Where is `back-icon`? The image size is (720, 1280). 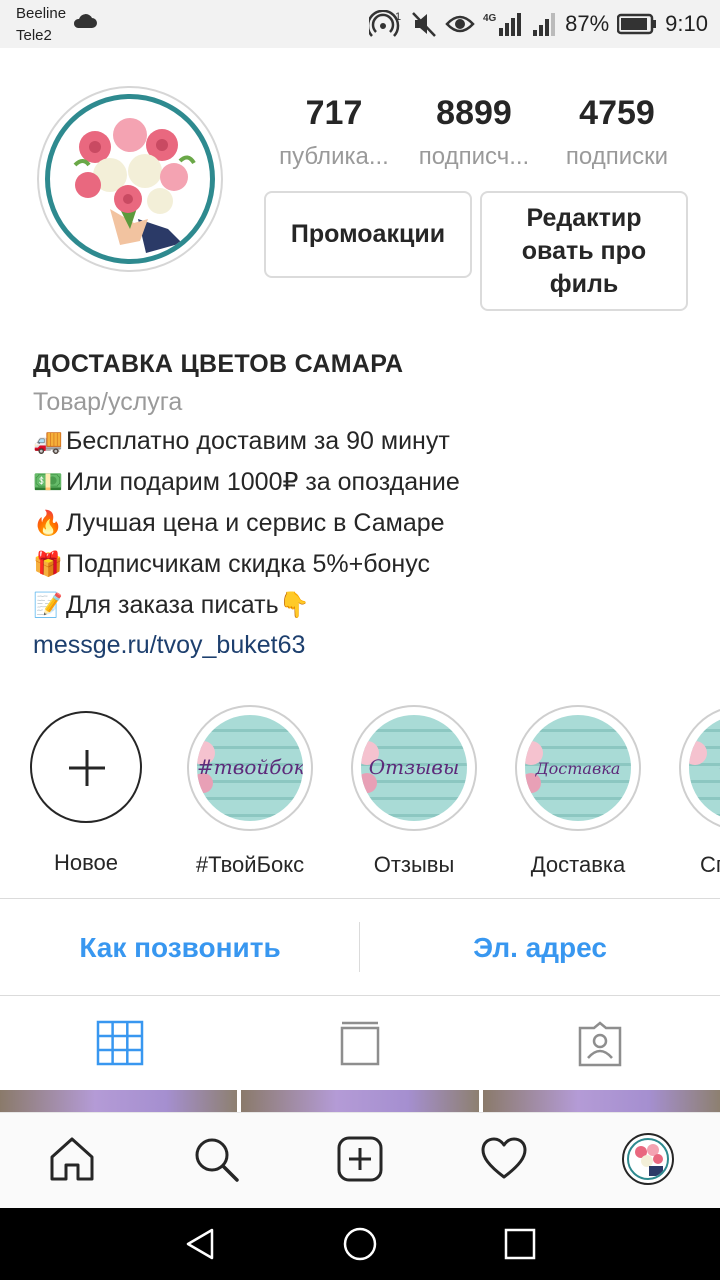 back-icon is located at coordinates (200, 1244).